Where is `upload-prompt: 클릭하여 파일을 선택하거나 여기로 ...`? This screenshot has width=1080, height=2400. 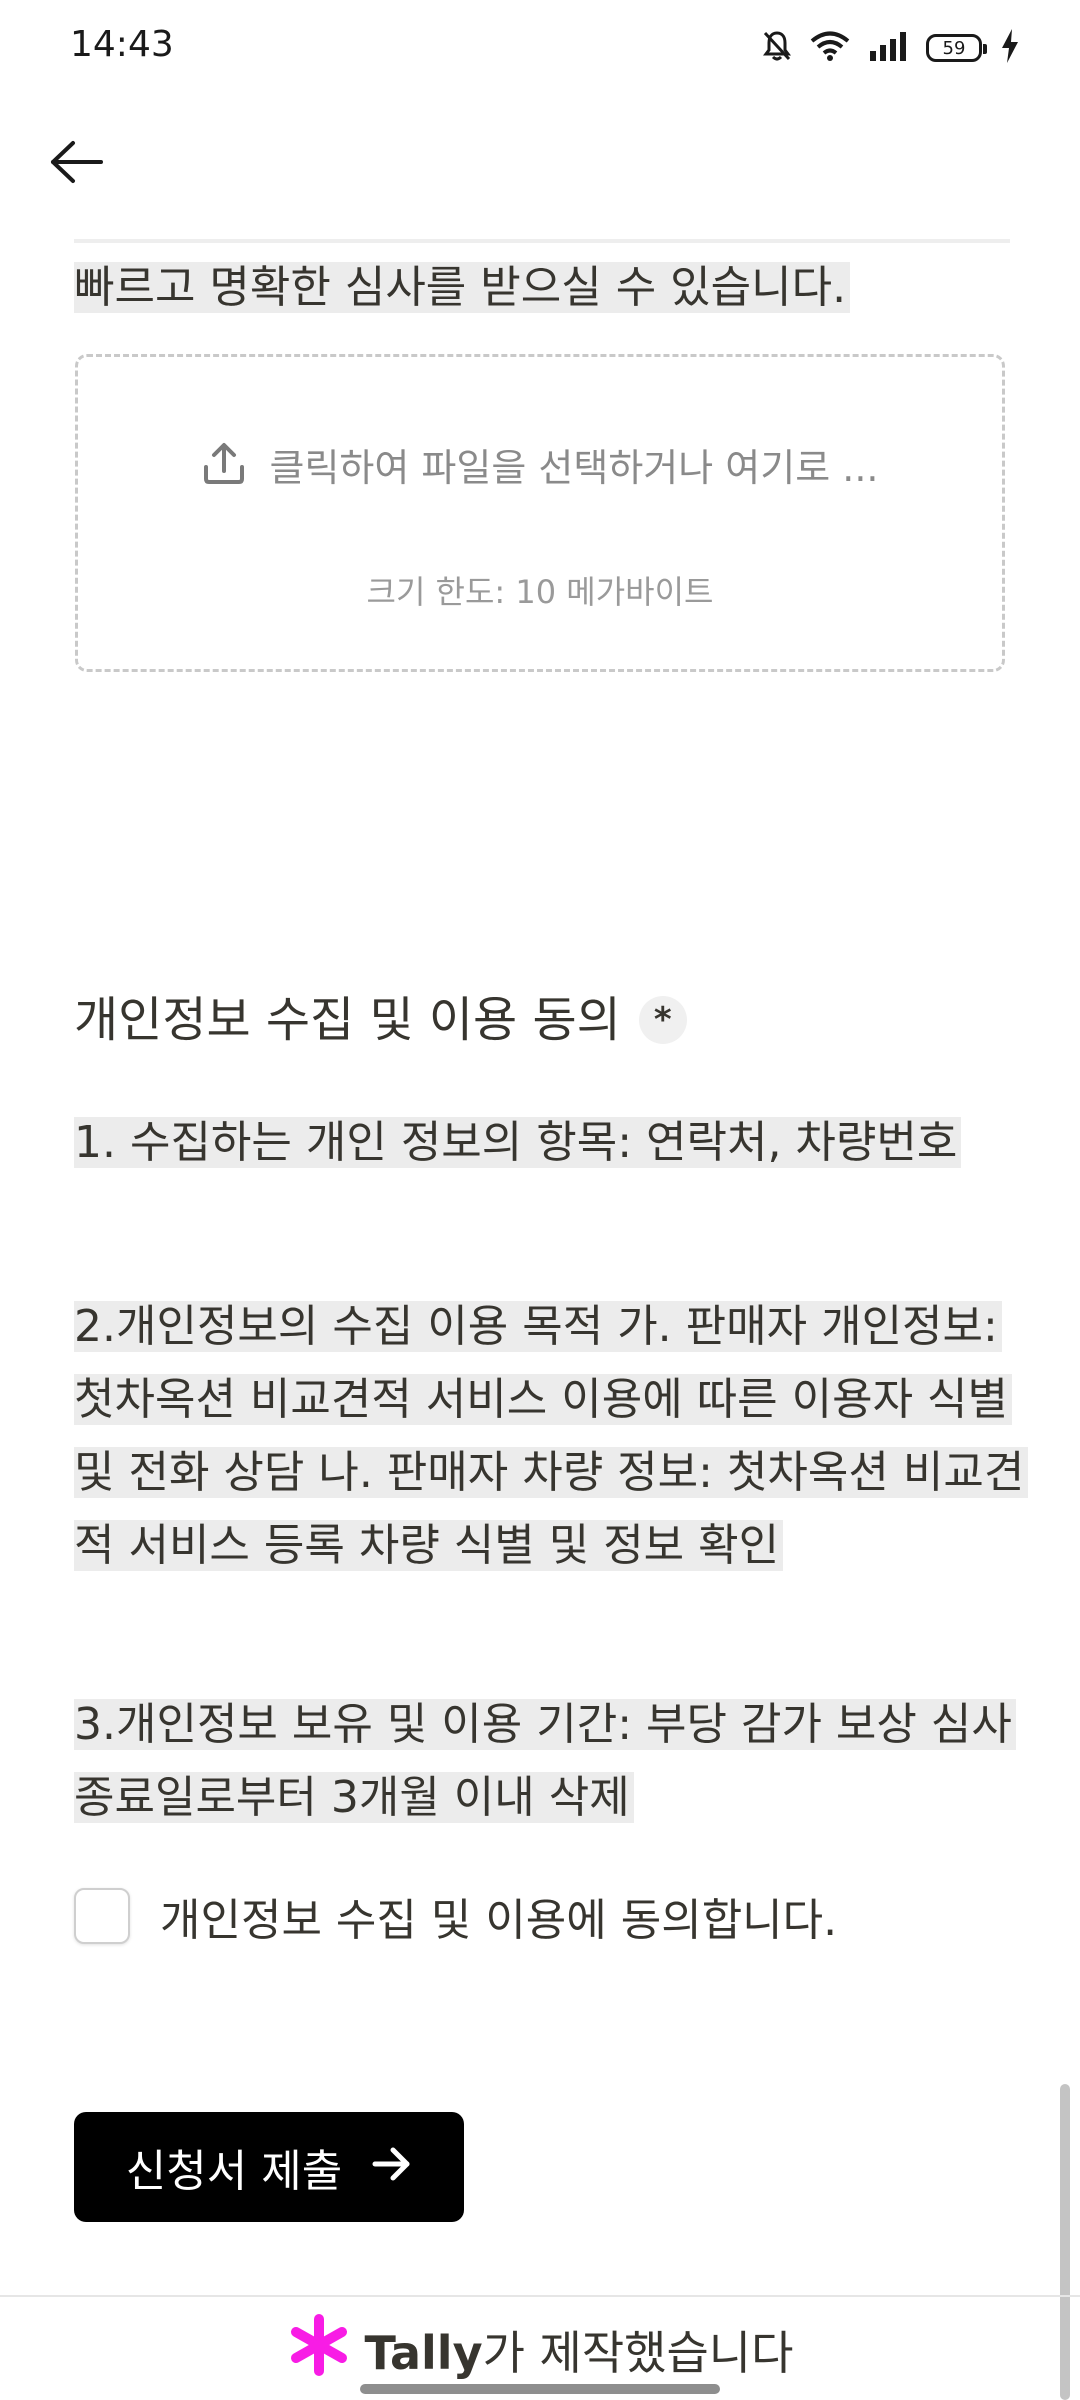 upload-prompt: 클릭하여 파일을 선택하거나 여기로 ... is located at coordinates (574, 468).